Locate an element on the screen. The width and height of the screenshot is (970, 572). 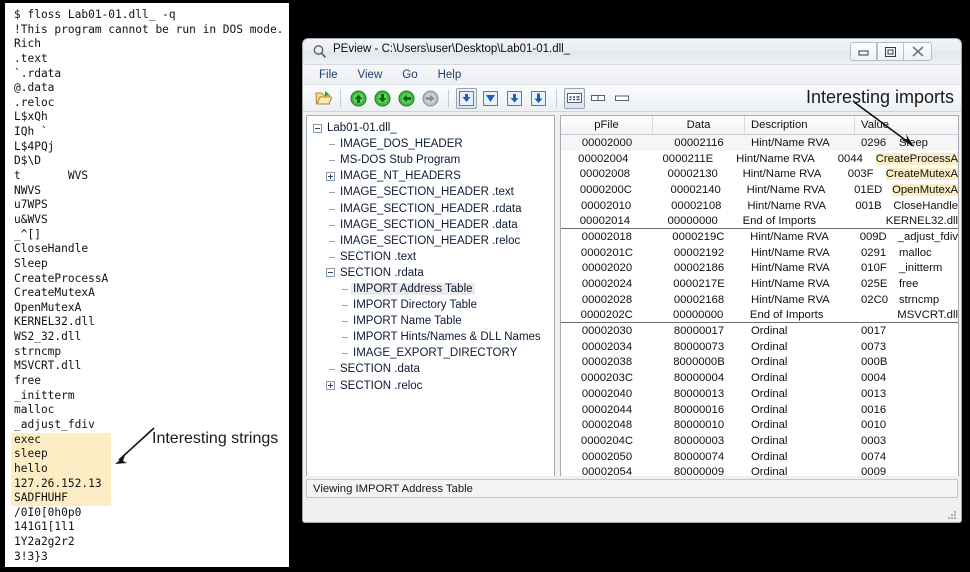
table-row: 00002000 00002116 Hint/Name RVA 0296 Sleep is located at coordinates (759, 143).